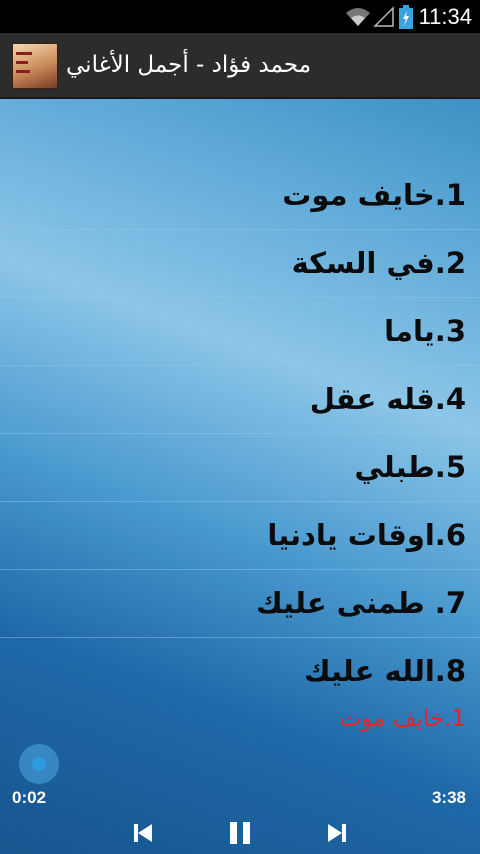 The image size is (480, 854). I want to click on now-playing-title: 1.خايف موت, so click(402, 719).